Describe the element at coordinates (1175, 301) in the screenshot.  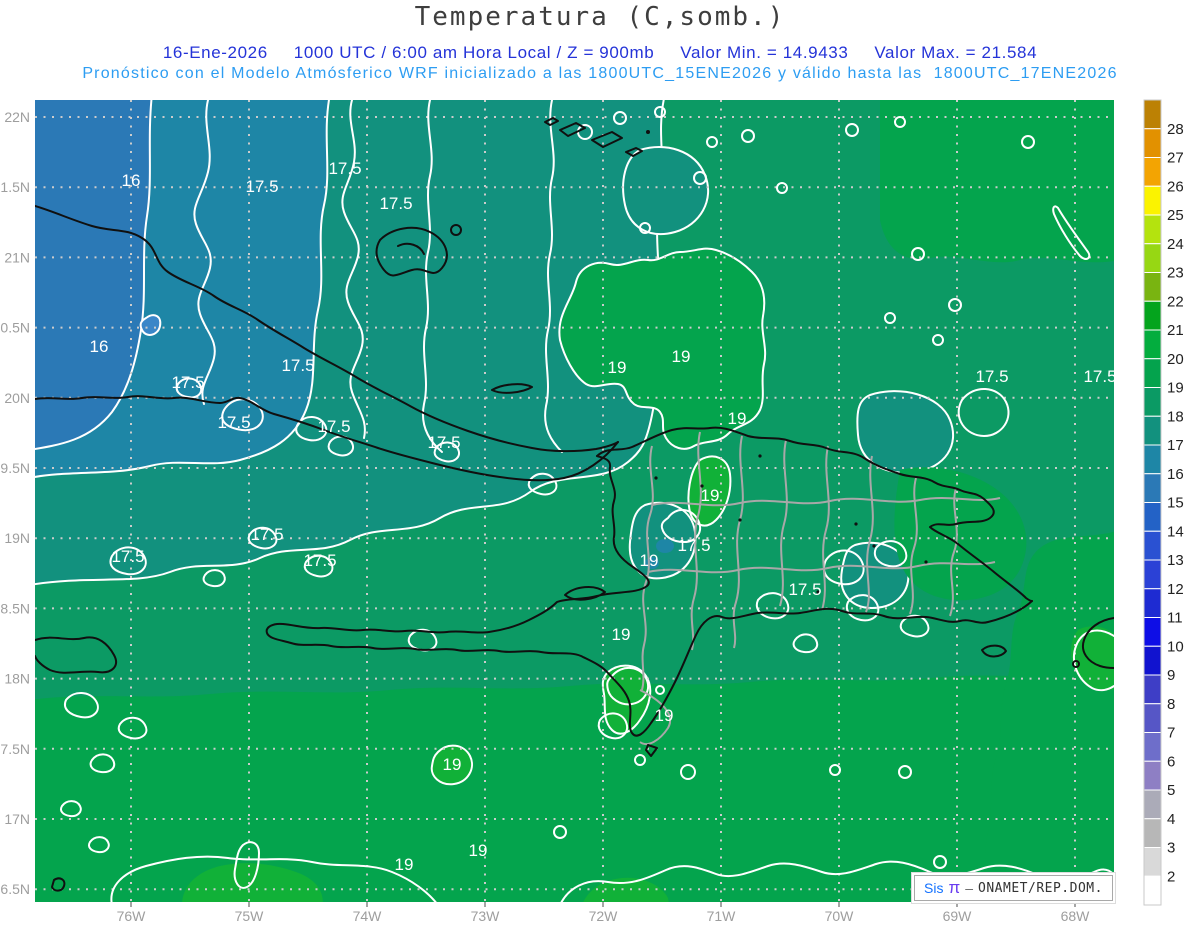
I see `colorbar-tick-label: 22` at that location.